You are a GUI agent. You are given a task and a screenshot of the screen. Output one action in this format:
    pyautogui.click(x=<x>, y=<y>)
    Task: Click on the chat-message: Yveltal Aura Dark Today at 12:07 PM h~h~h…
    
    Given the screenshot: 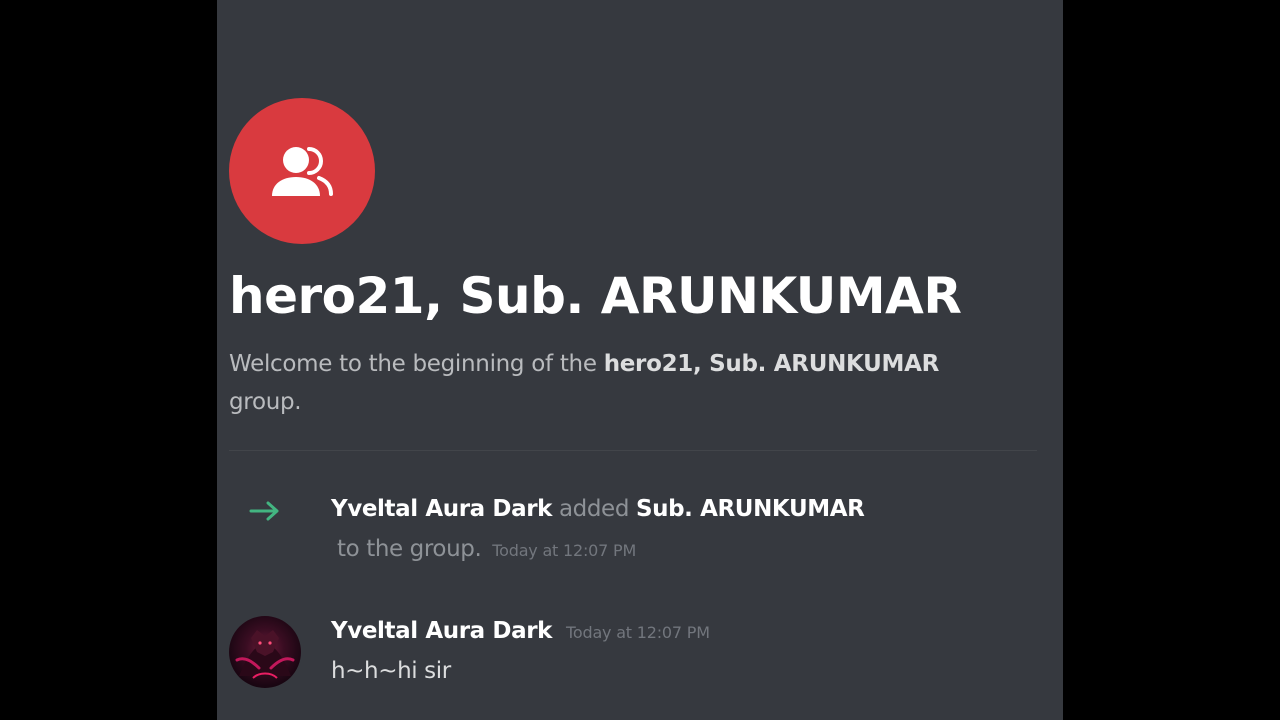 What is the action you would take?
    pyautogui.click(x=640, y=662)
    